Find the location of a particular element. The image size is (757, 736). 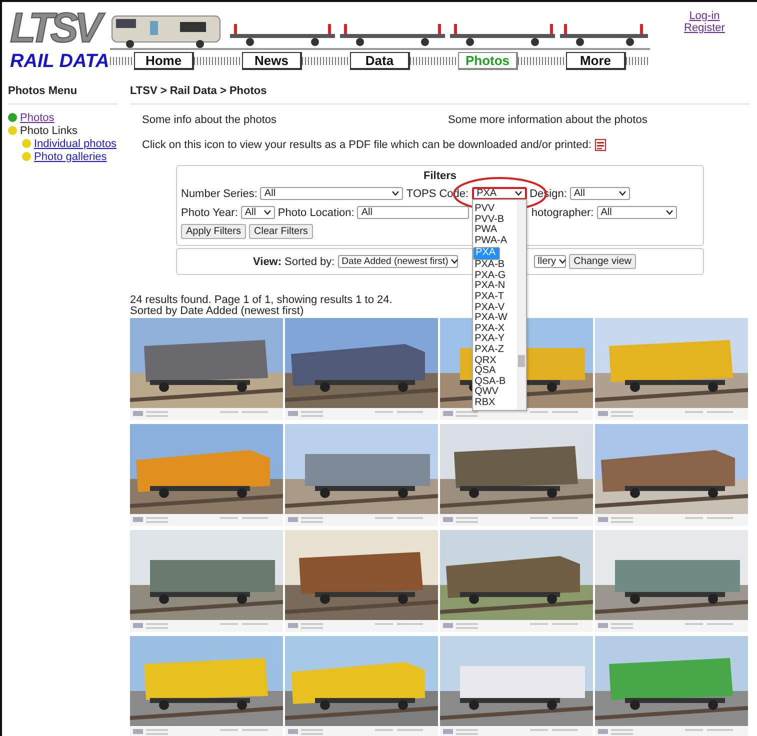

nav-tab: News is located at coordinates (272, 61).